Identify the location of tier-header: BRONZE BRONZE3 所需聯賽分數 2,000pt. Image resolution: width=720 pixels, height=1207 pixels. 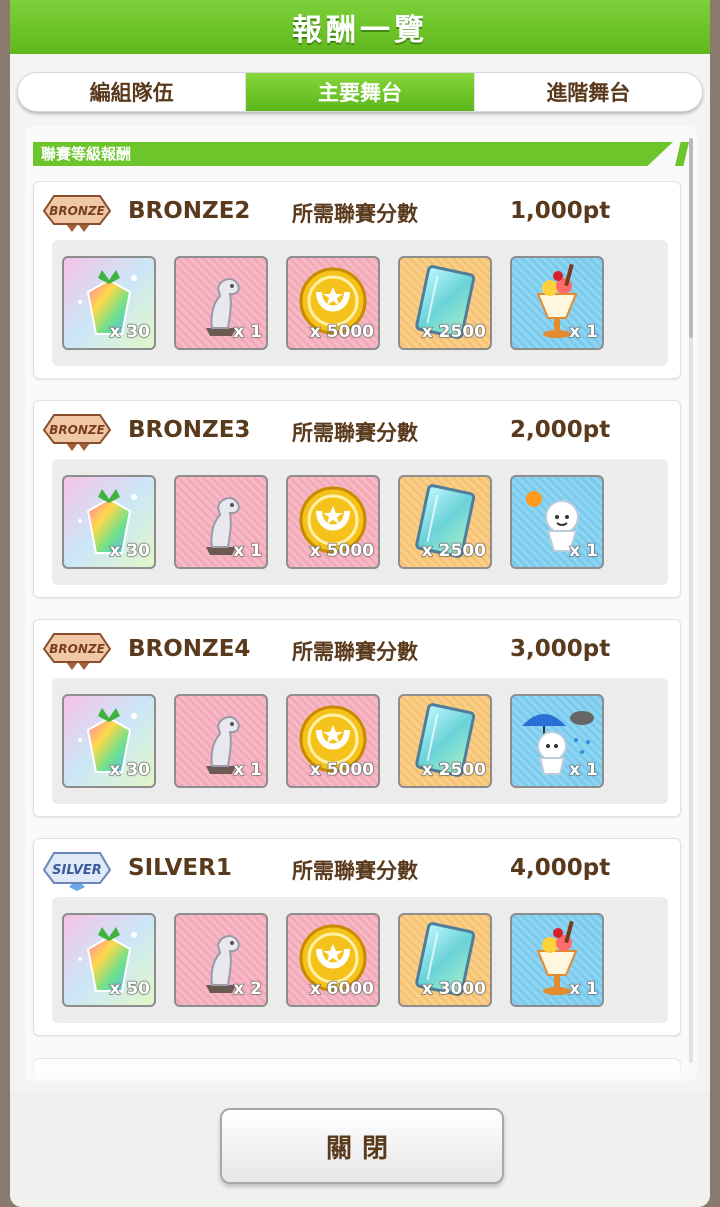
(357, 430).